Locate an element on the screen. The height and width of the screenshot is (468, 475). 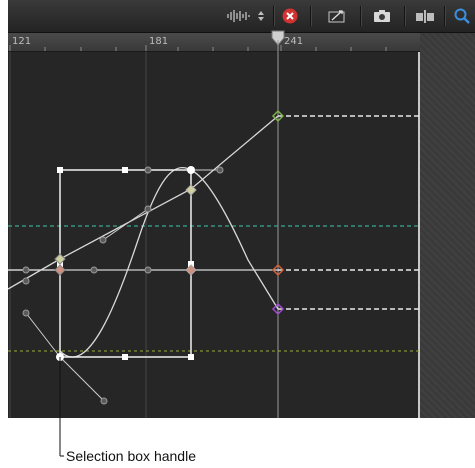
callout-line is located at coordinates (61, 407).